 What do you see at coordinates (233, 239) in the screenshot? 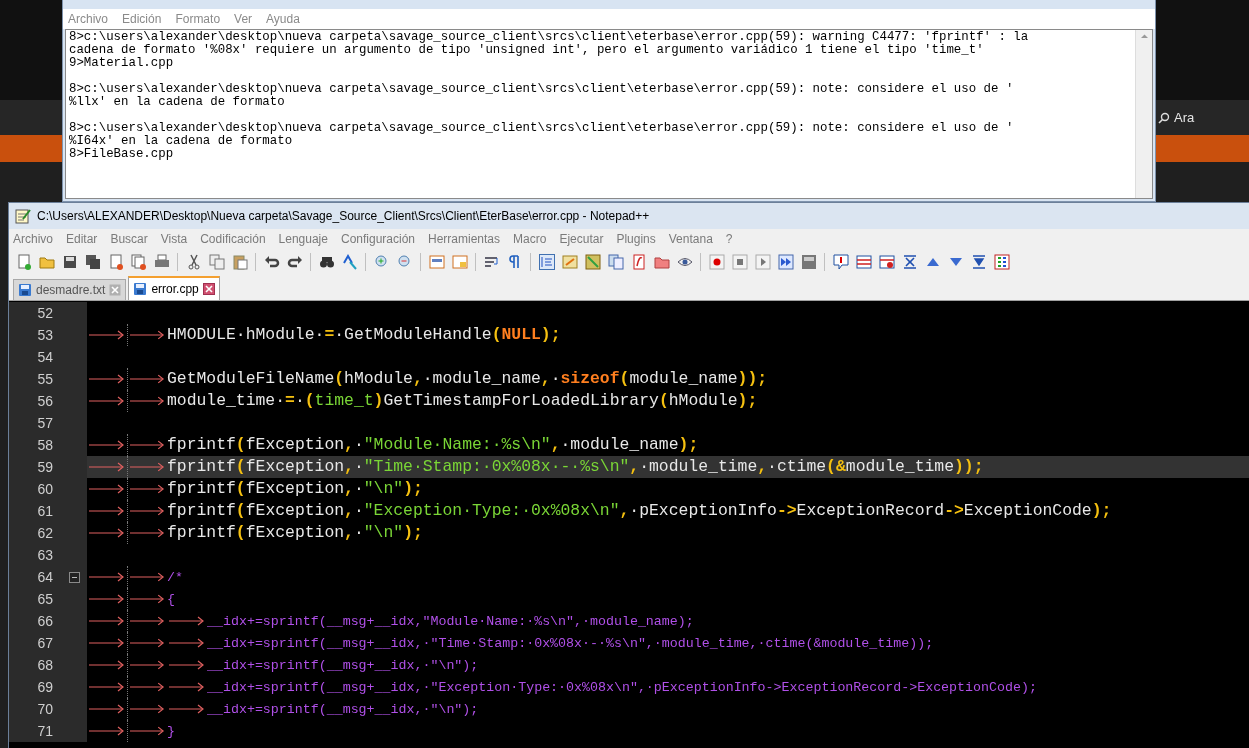
I see `menu-item: Codificación` at bounding box center [233, 239].